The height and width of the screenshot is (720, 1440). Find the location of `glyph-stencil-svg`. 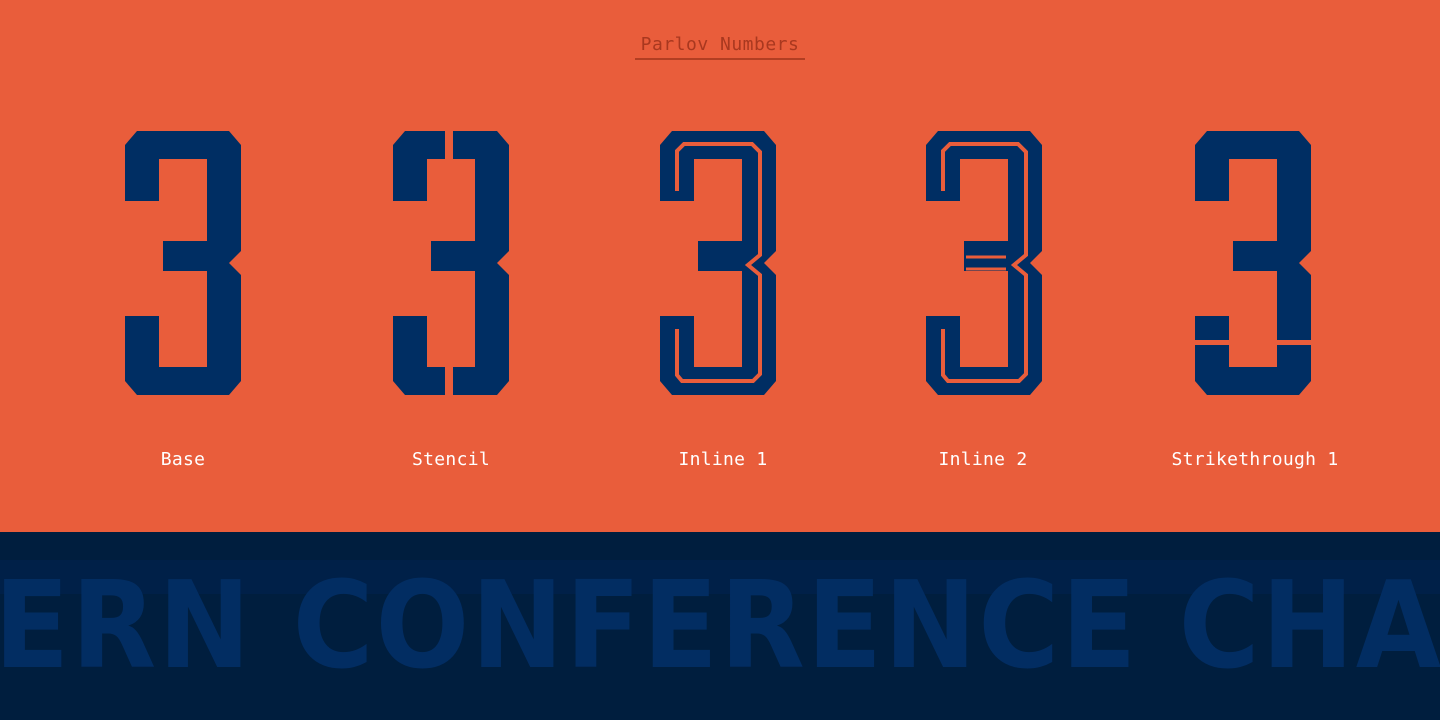

glyph-stencil-svg is located at coordinates (451, 263).